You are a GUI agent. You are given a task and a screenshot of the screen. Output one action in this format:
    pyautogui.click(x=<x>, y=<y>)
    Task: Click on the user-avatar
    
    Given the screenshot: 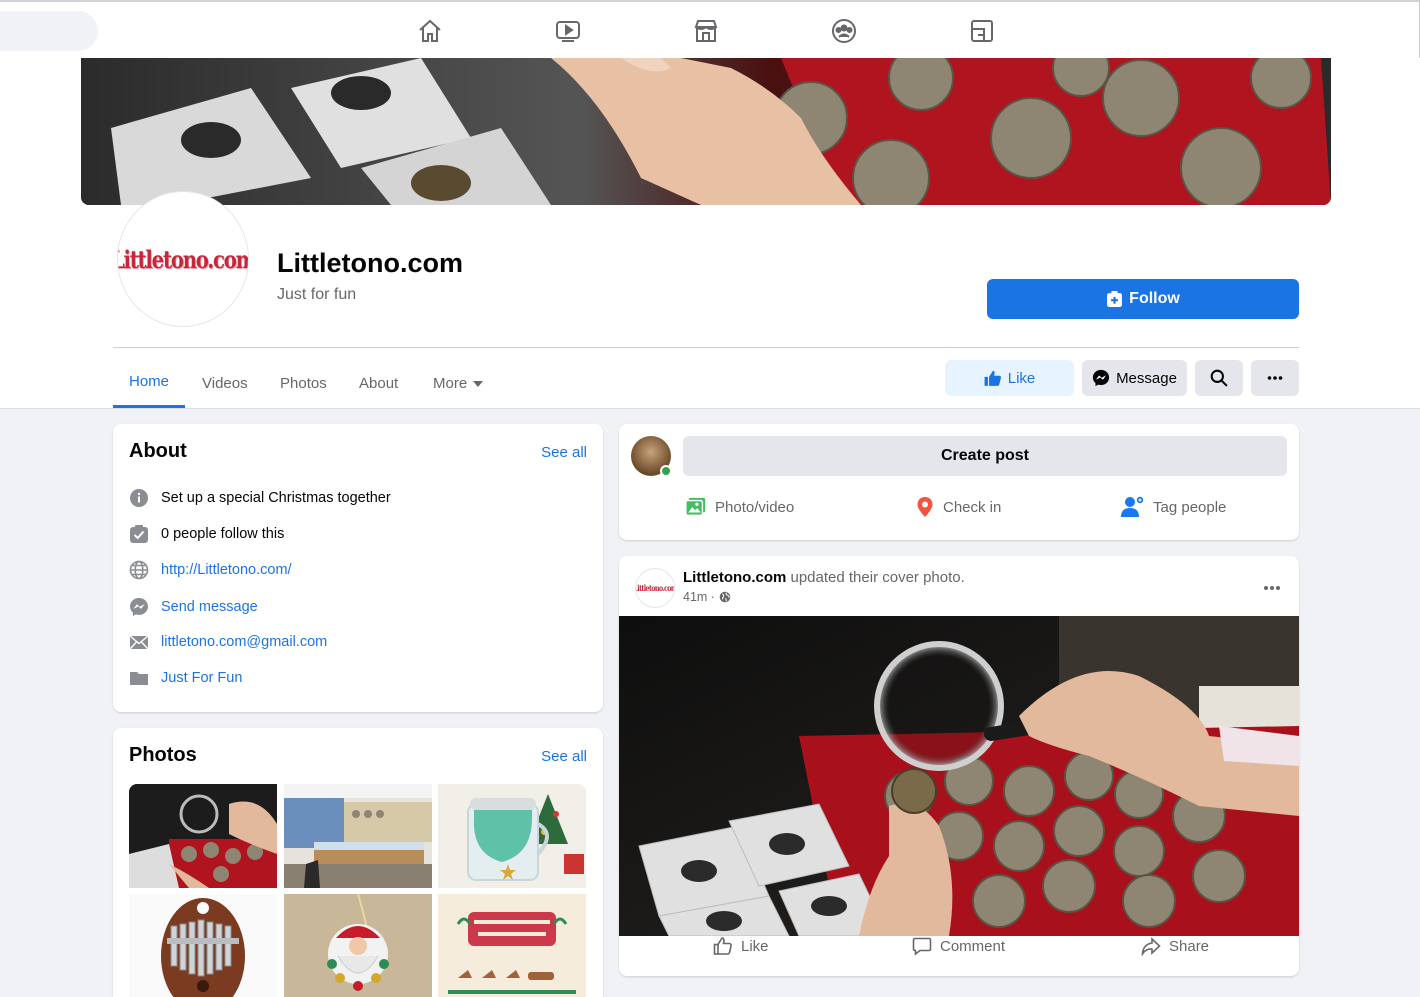 What is the action you would take?
    pyautogui.click(x=651, y=456)
    